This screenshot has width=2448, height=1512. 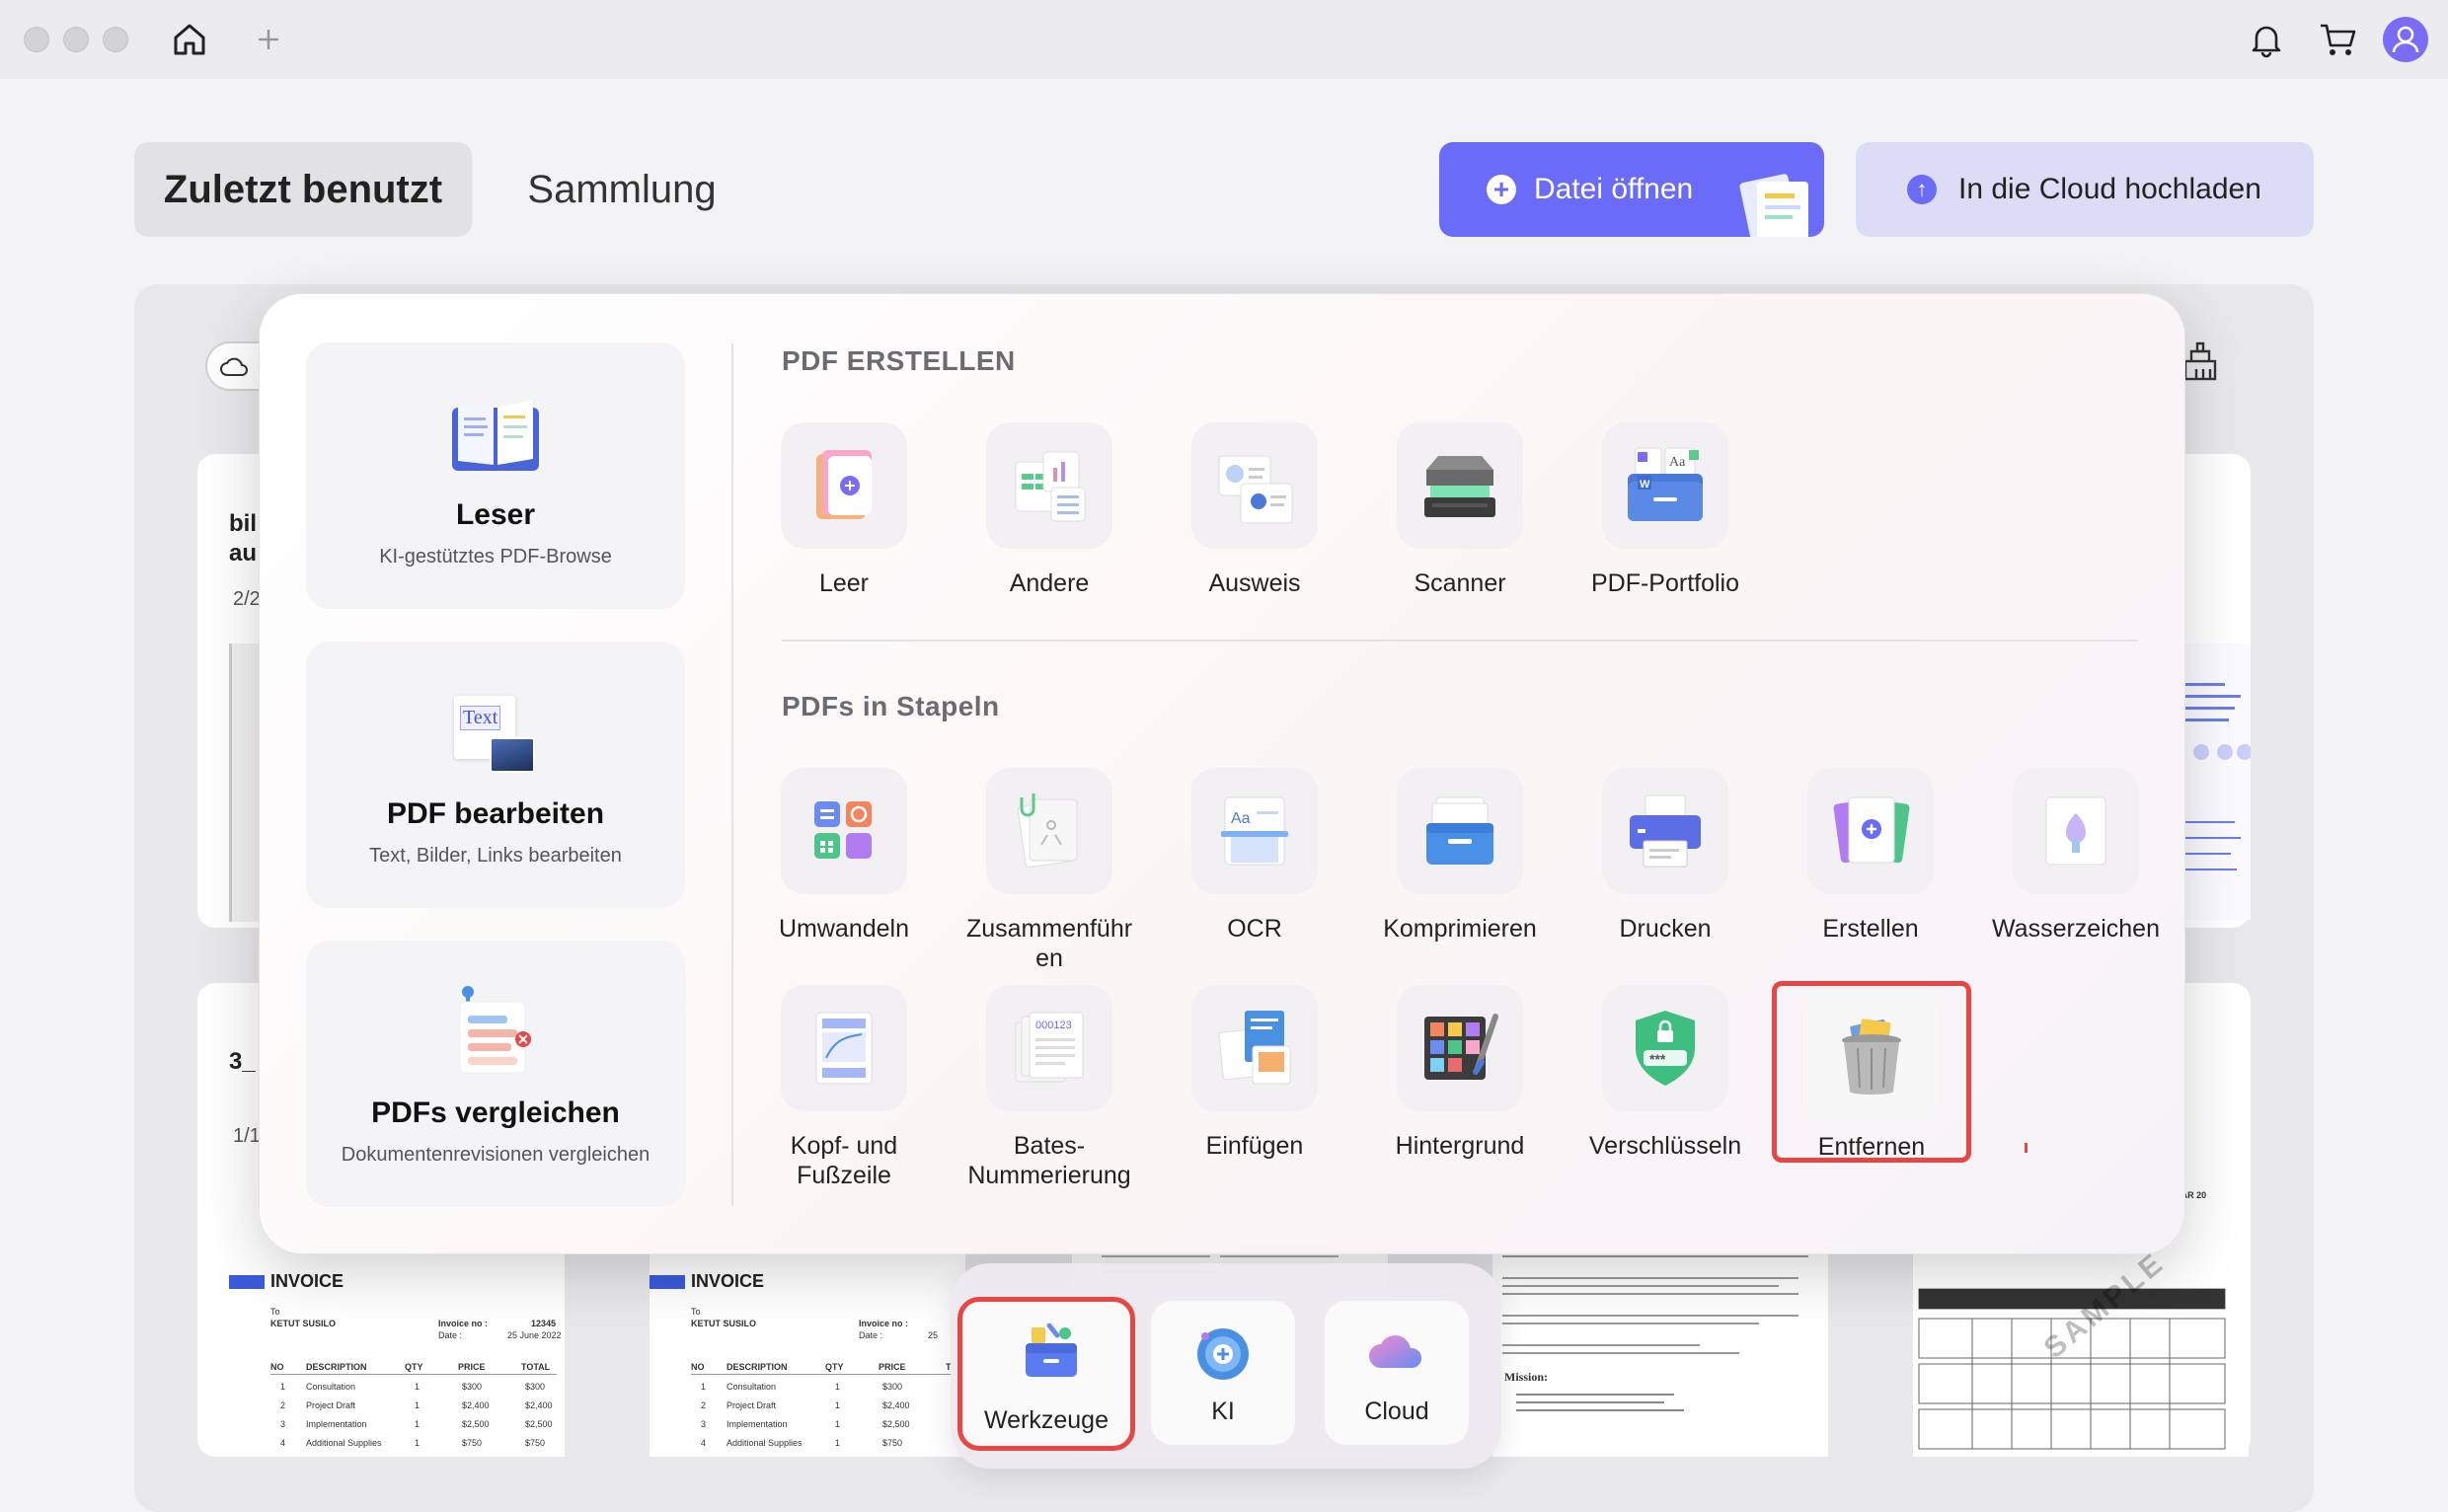 What do you see at coordinates (1049, 583) in the screenshot?
I see `tool-other-label: Andere` at bounding box center [1049, 583].